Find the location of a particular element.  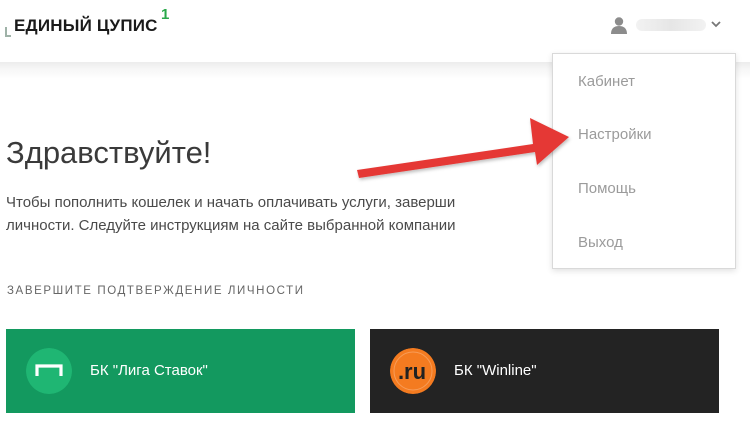

liga-stavok-logo is located at coordinates (49, 371).